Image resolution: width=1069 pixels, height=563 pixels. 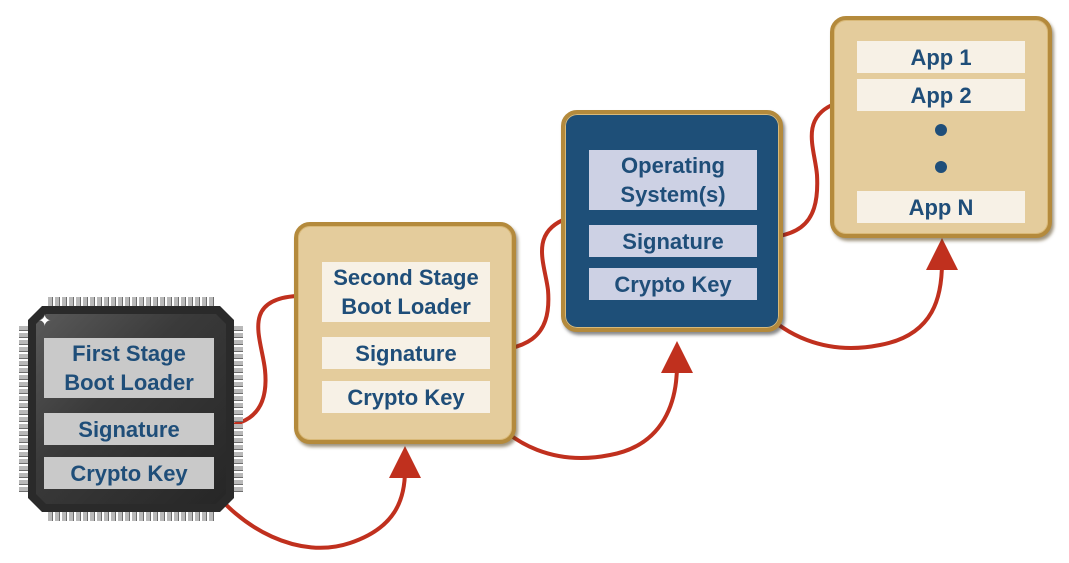 I want to click on chip-pins-right, so click(x=238, y=409).